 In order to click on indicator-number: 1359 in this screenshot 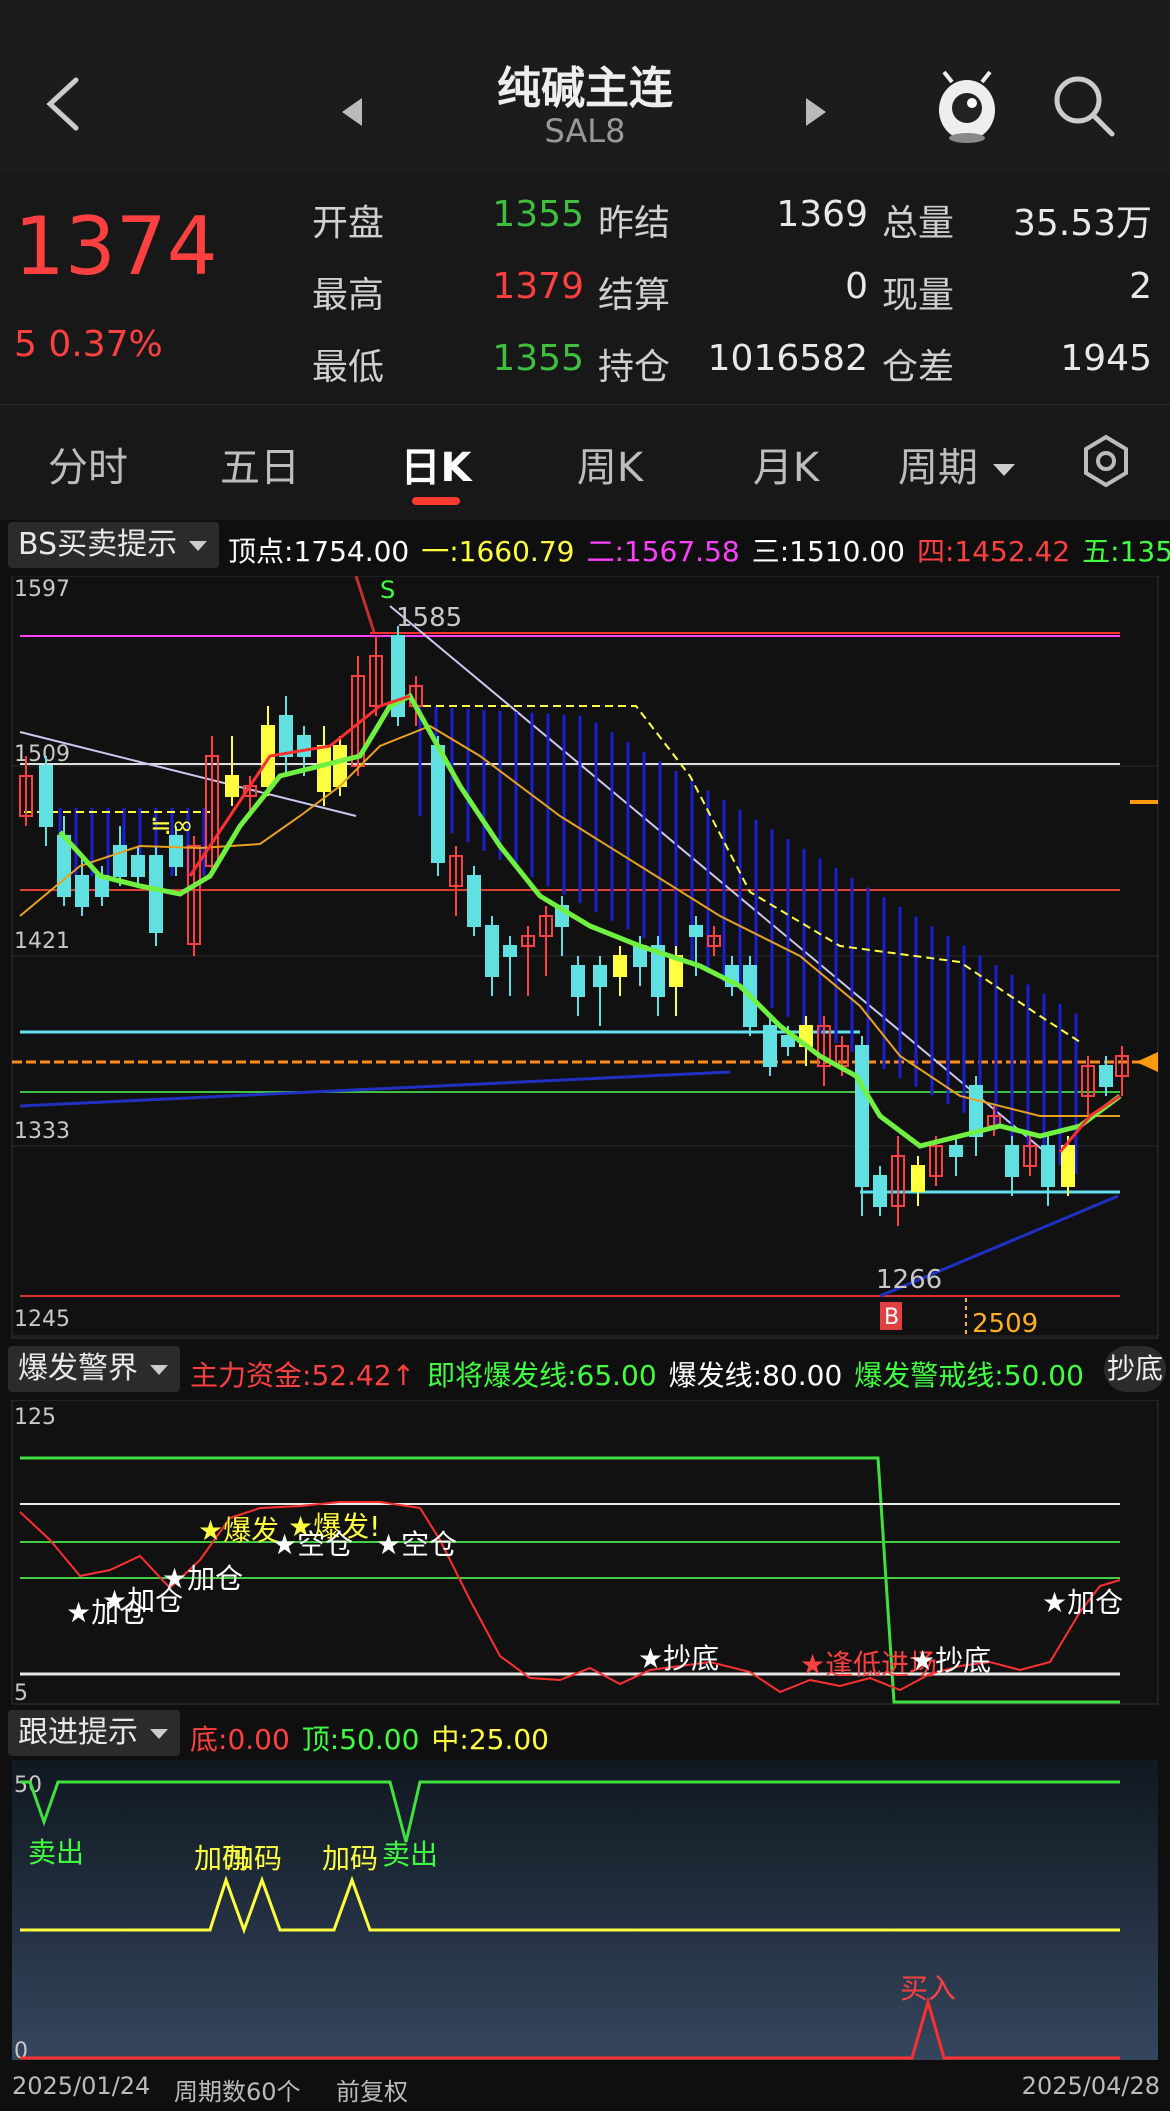, I will do `click(1144, 551)`.